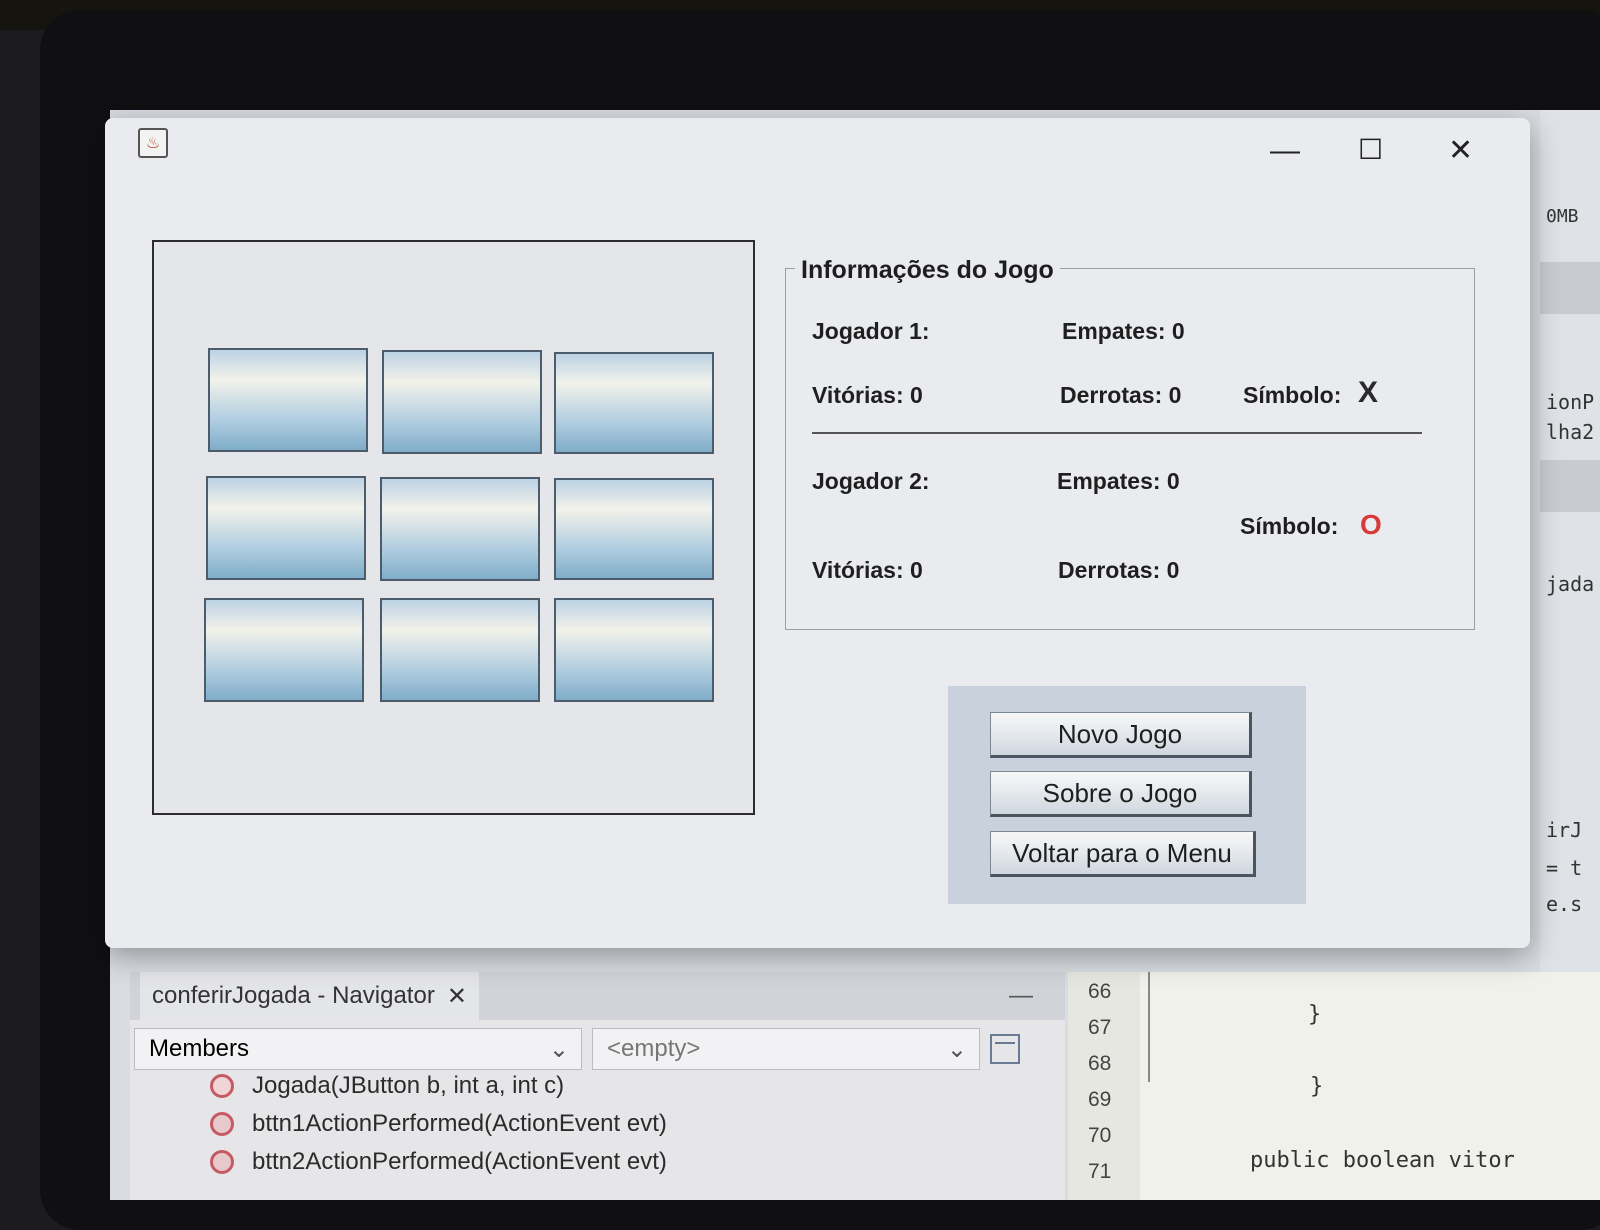  I want to click on novo-jogo-button: Novo Jogo, so click(1121, 735).